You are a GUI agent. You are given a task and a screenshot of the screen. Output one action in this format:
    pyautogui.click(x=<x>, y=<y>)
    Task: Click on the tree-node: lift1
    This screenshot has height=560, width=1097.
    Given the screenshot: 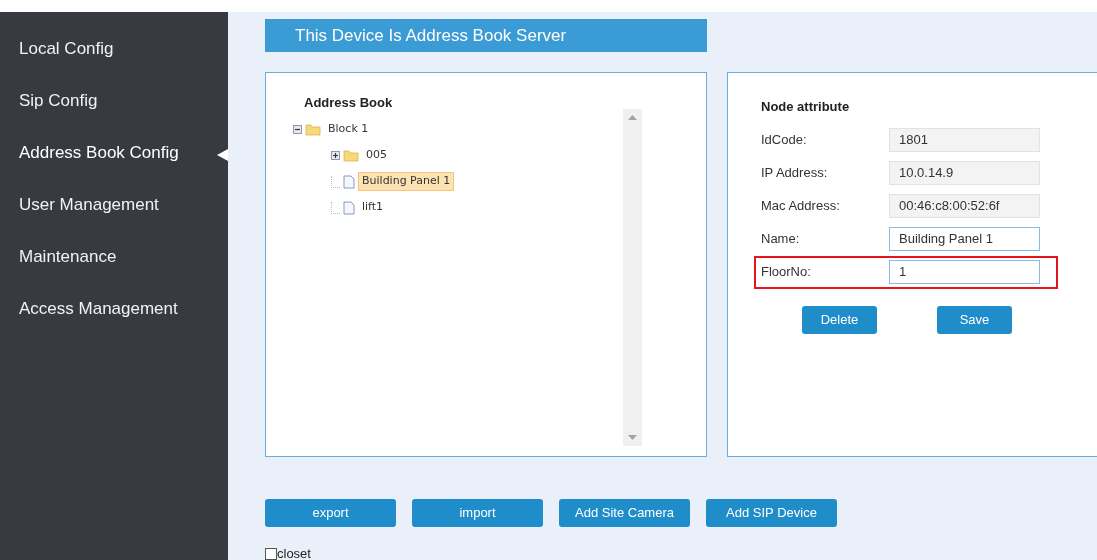 What is the action you would take?
    pyautogui.click(x=373, y=207)
    